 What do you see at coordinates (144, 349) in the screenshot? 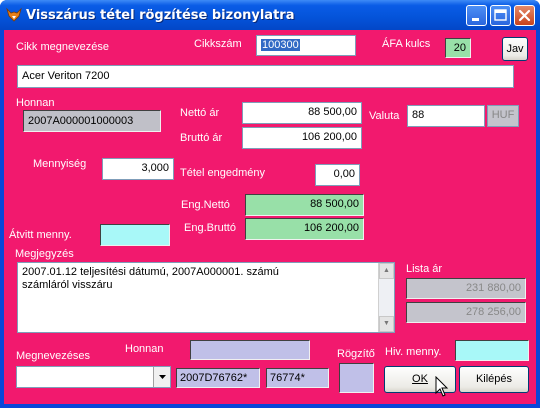
I see `honnan-bottom-label: Honnan` at bounding box center [144, 349].